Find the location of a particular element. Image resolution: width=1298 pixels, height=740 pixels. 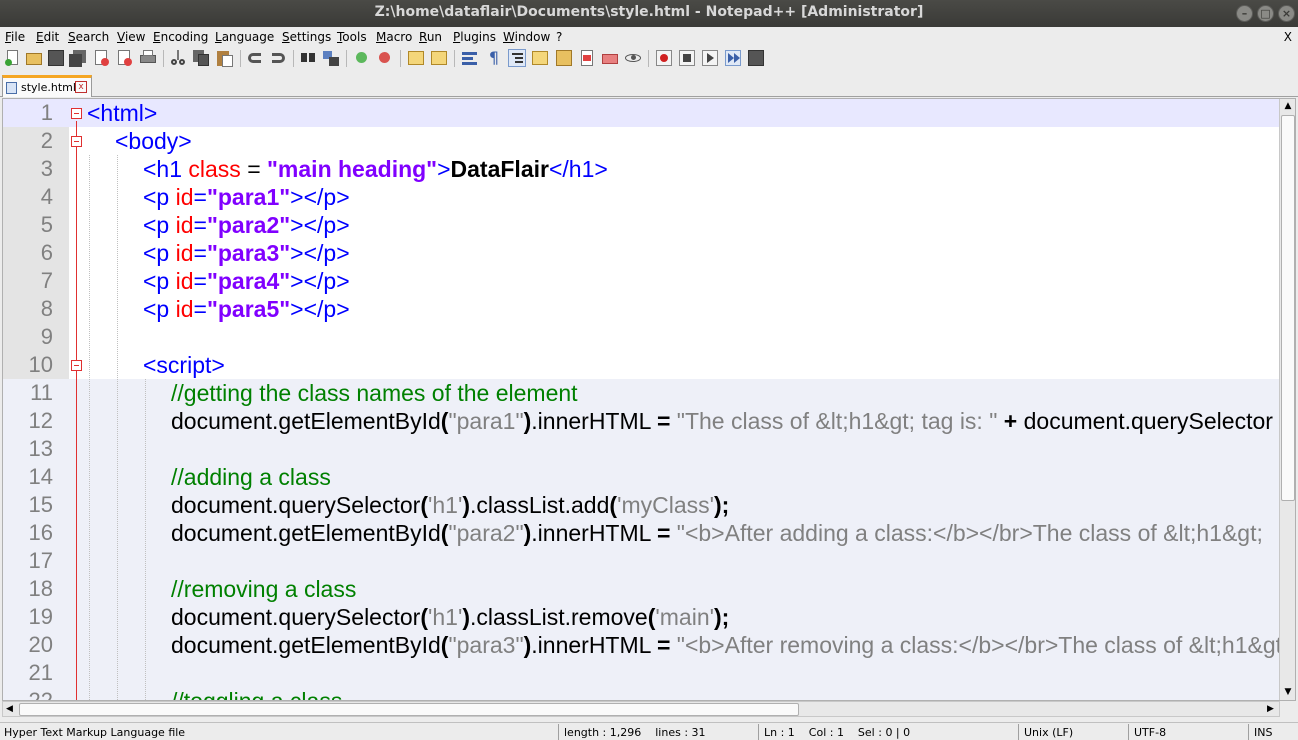

menu-macro: Macro is located at coordinates (394, 37).